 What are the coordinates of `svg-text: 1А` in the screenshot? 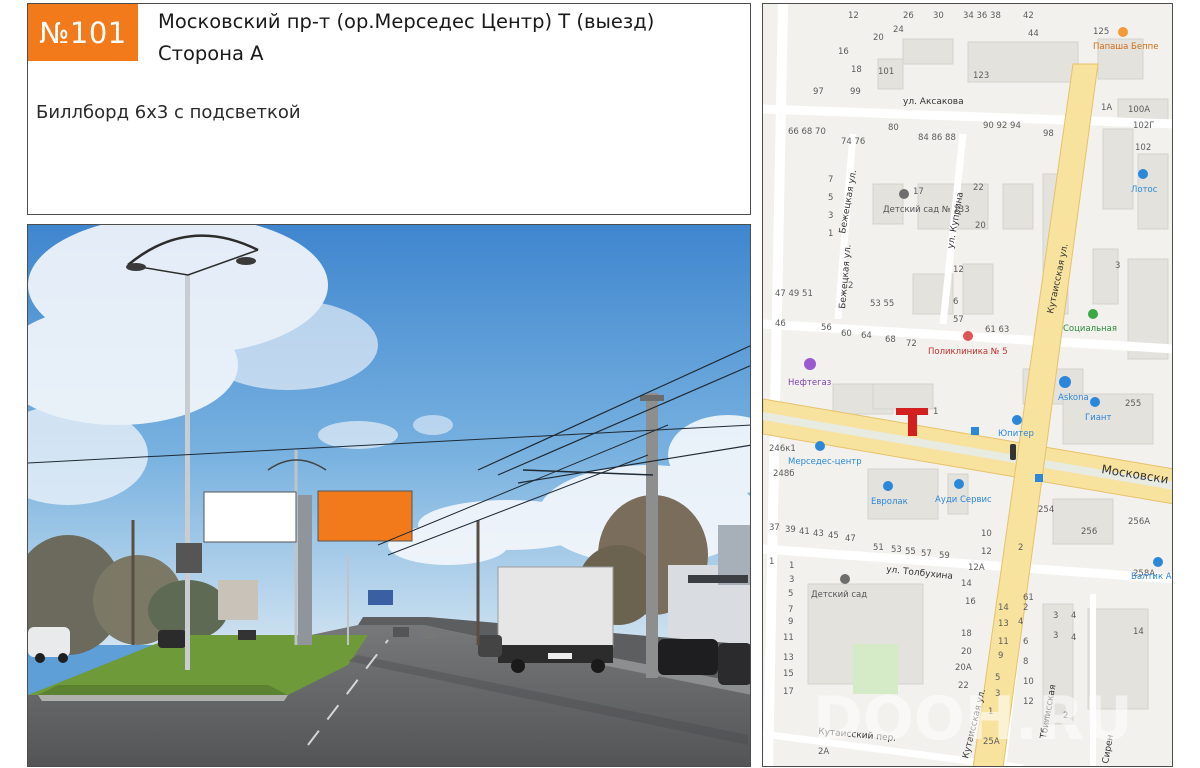 It's located at (1106, 108).